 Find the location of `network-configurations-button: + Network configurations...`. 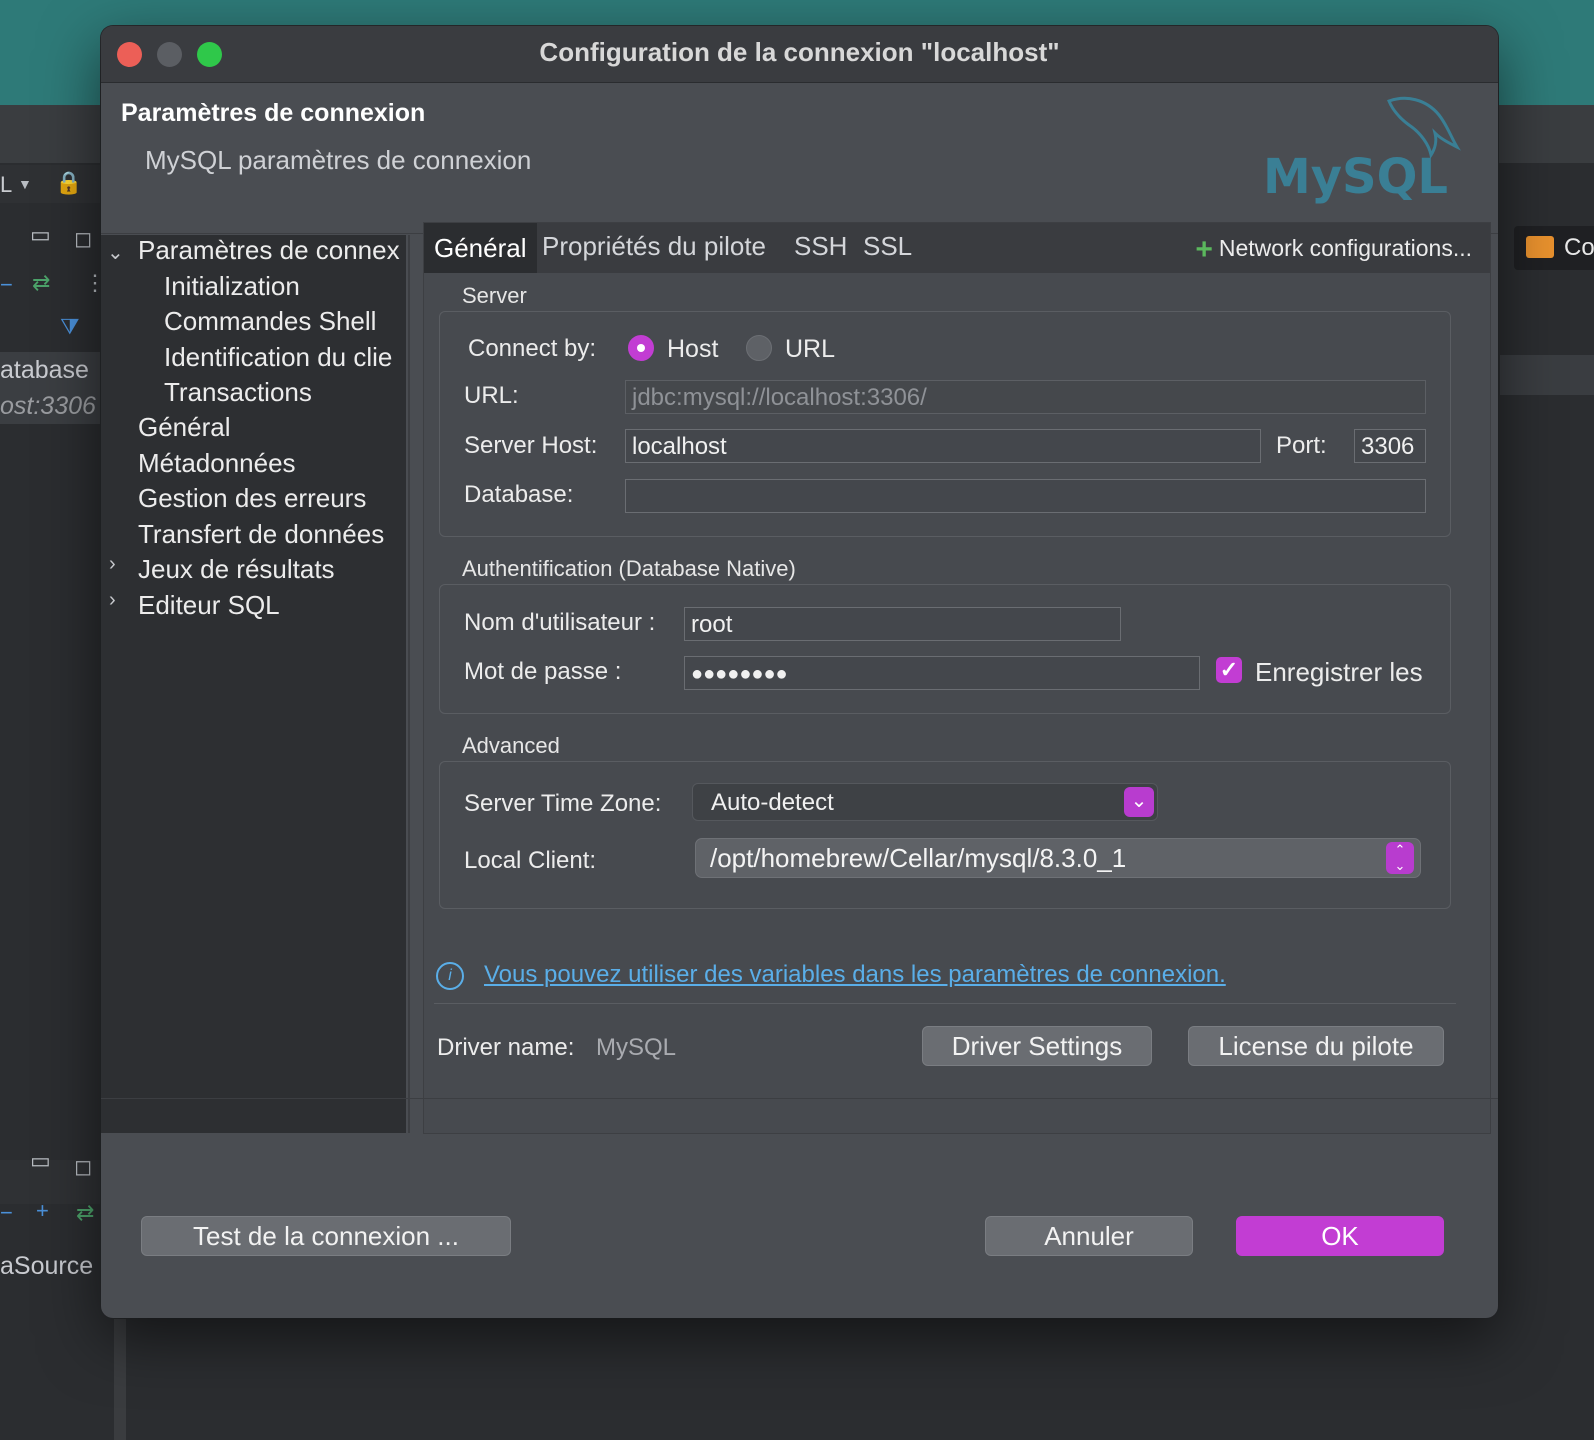

network-configurations-button: + Network configurations... is located at coordinates (1333, 250).